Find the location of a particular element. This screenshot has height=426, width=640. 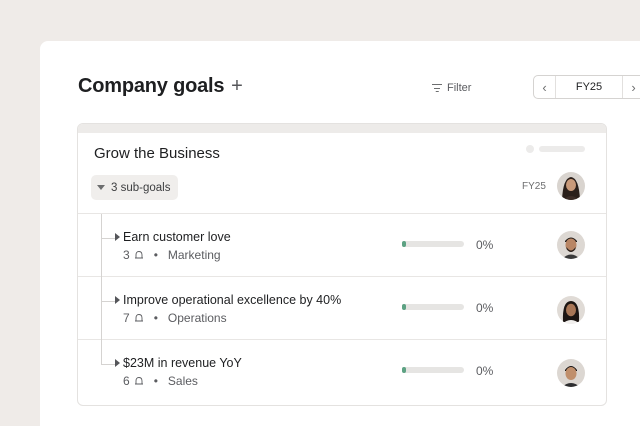

loading-placeholder-dot is located at coordinates (530, 149).